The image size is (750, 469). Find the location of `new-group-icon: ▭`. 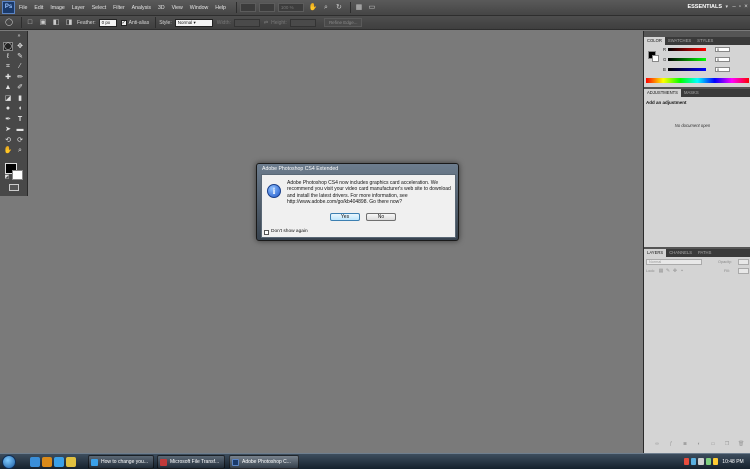

new-group-icon: ▭ is located at coordinates (713, 444).